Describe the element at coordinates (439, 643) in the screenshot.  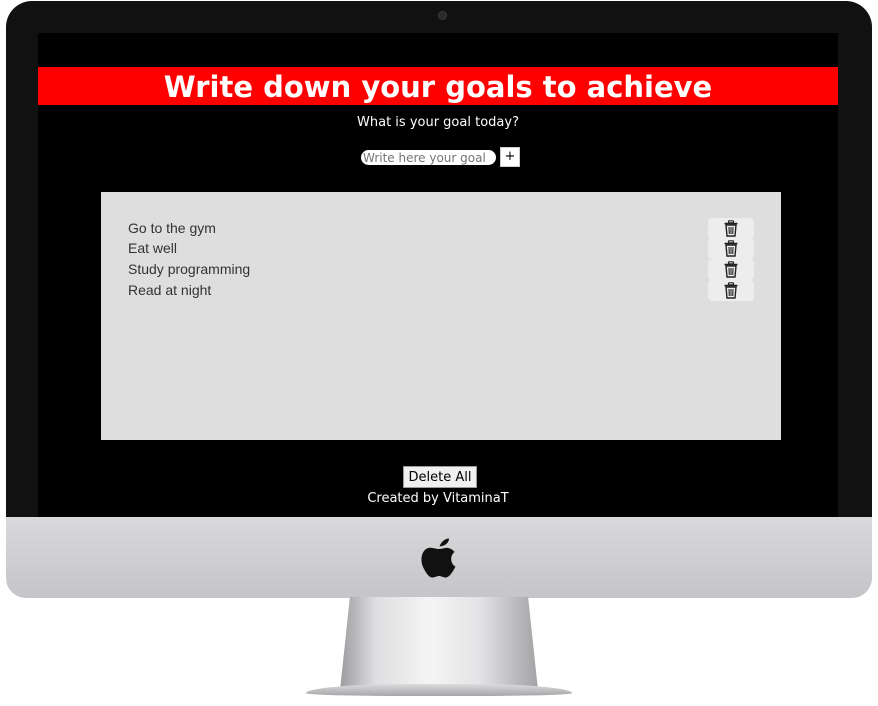
I see `monitor-stand` at that location.